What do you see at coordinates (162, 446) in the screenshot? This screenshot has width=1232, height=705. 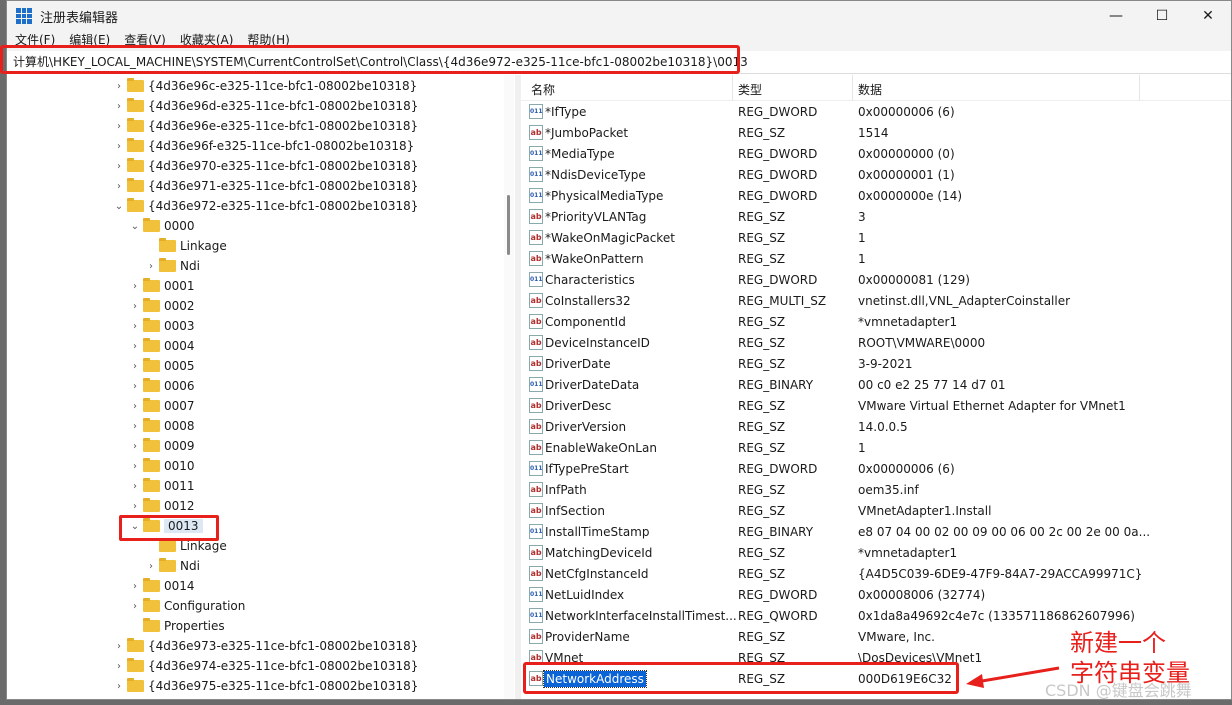 I see `tree-item: › 0009` at bounding box center [162, 446].